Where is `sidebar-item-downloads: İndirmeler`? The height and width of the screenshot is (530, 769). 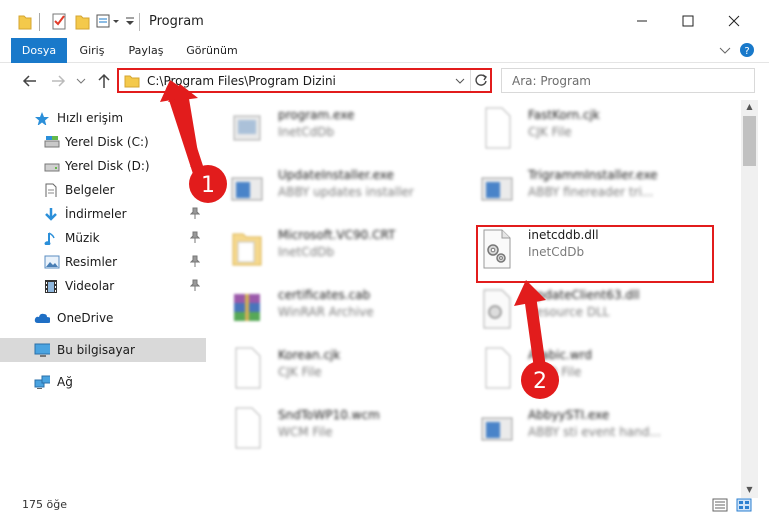
sidebar-item-downloads: İndirmeler is located at coordinates (103, 214).